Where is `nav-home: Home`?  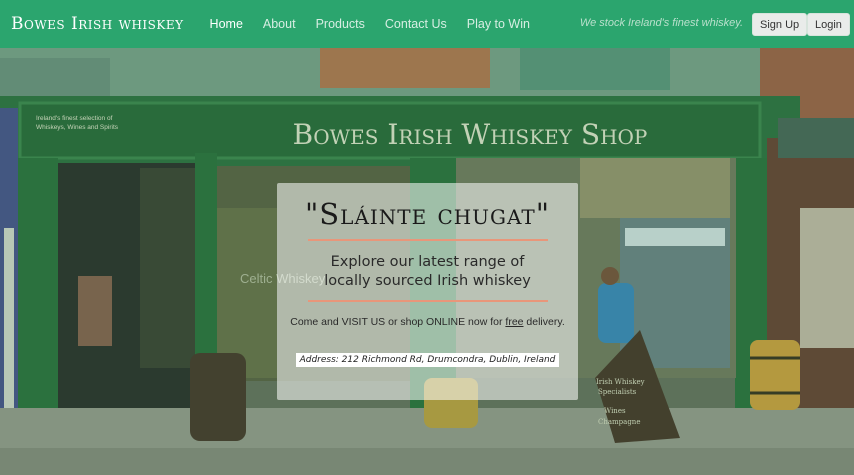
nav-home: Home is located at coordinates (226, 24).